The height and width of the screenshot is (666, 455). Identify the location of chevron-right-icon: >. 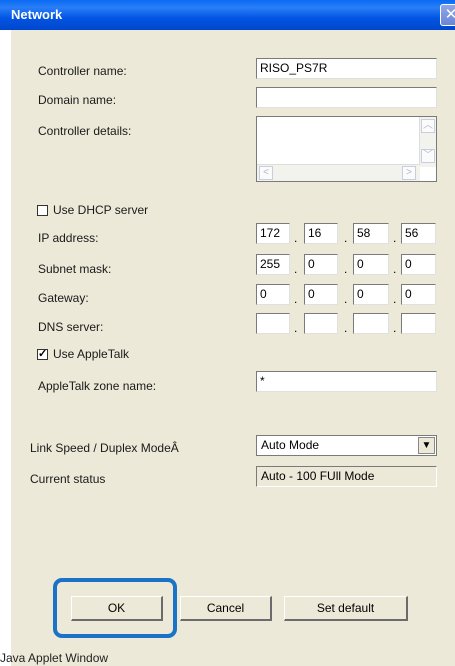
(409, 173).